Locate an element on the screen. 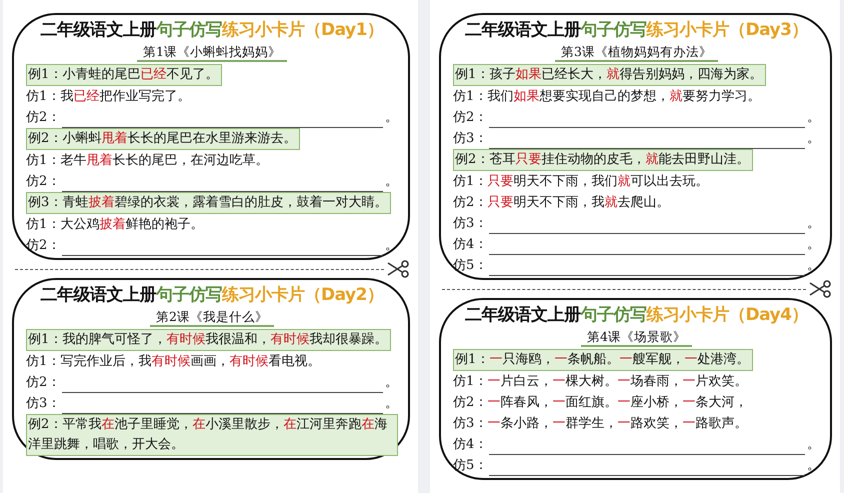 The height and width of the screenshot is (493, 844). example-sentence: 例1：我的脾气可怪了，有时候我很温和，有时候我却很暴躁。 is located at coordinates (209, 340).